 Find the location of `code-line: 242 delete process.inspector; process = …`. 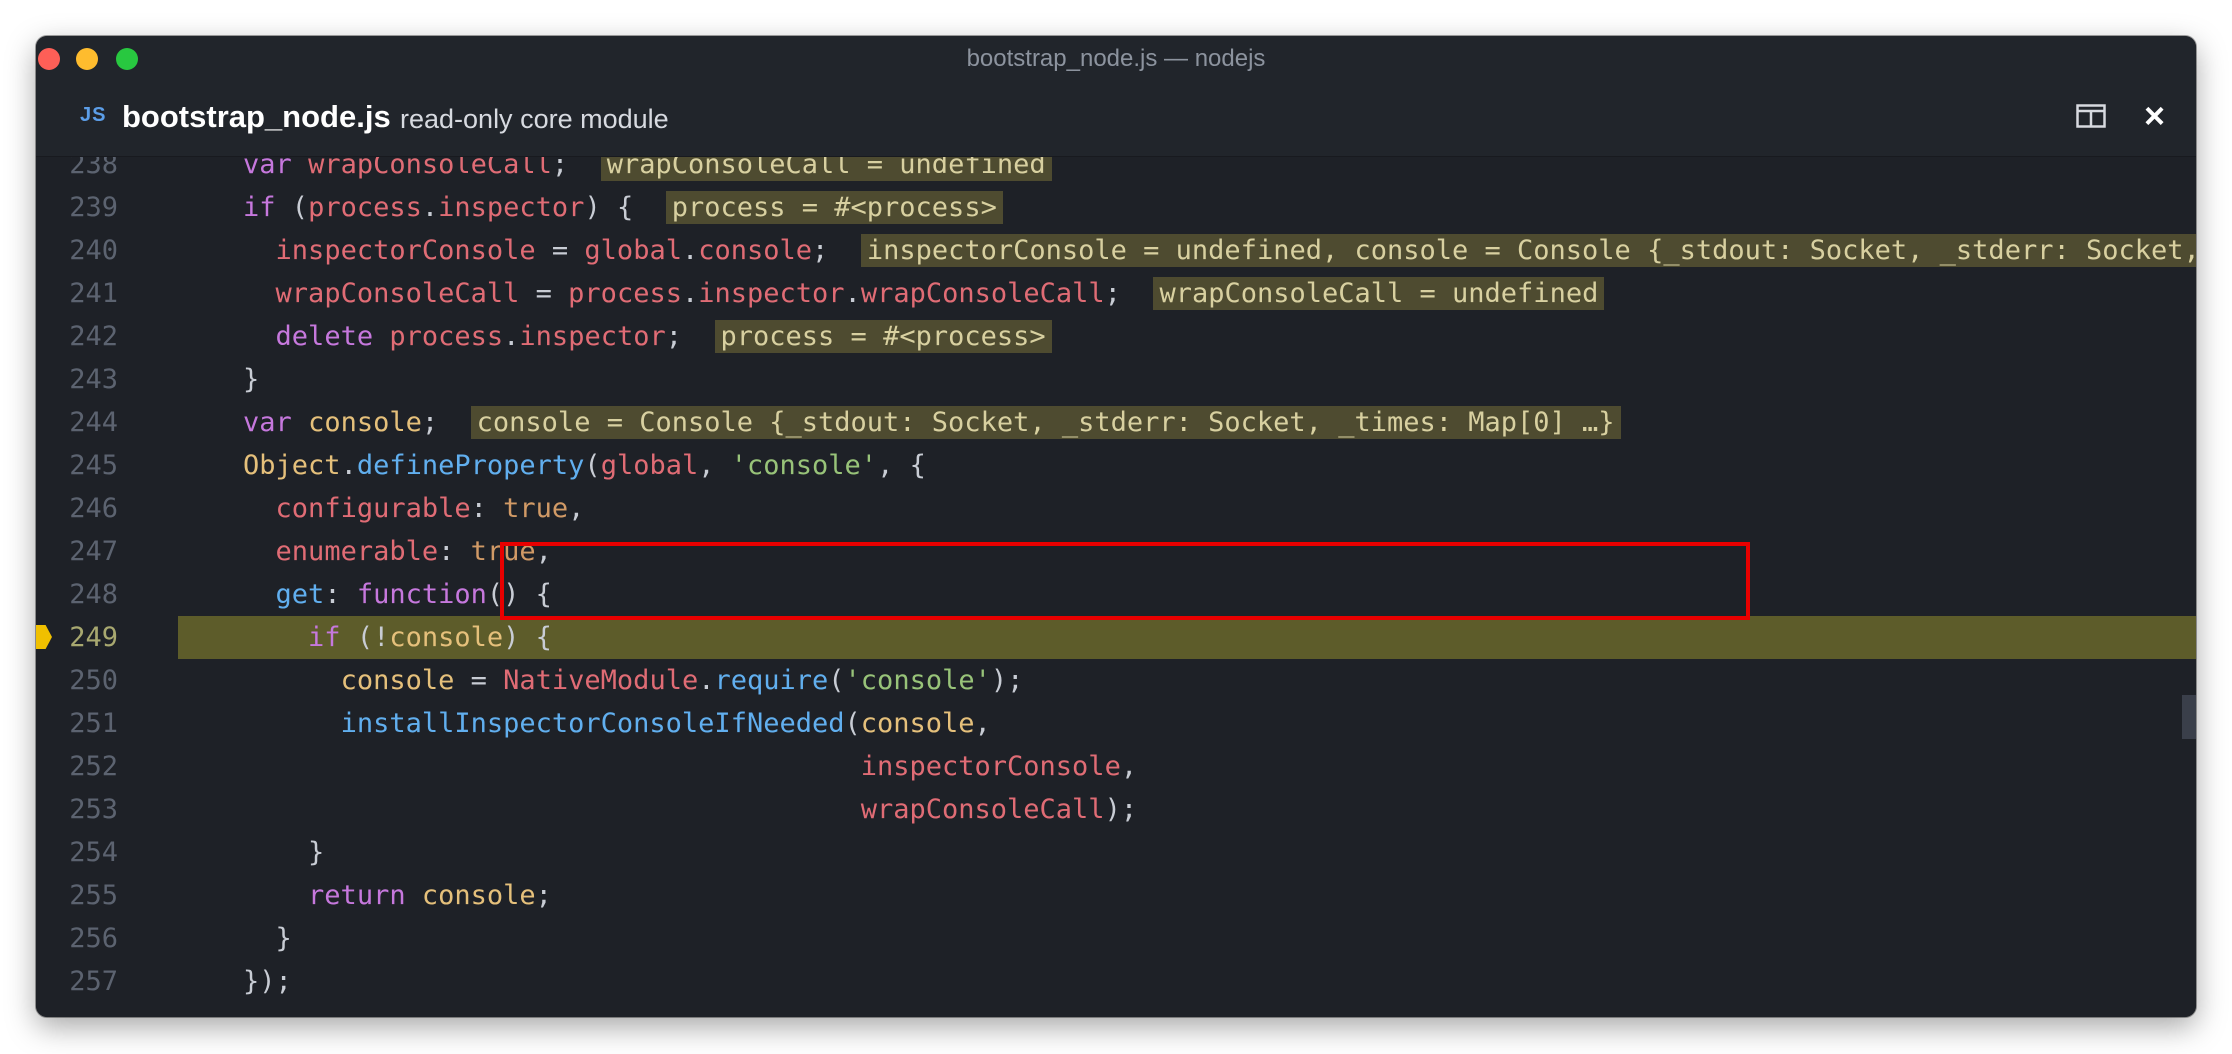

code-line: 242 delete process.inspector; process = … is located at coordinates (1116, 336).